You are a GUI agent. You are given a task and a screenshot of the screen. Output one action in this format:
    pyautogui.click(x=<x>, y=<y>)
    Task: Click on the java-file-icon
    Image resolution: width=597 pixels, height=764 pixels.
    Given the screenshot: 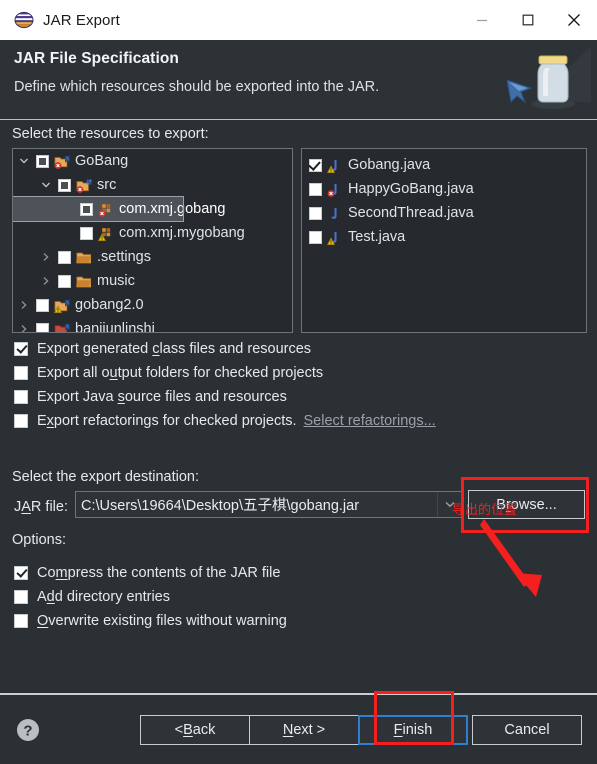 What is the action you would take?
    pyautogui.click(x=335, y=213)
    